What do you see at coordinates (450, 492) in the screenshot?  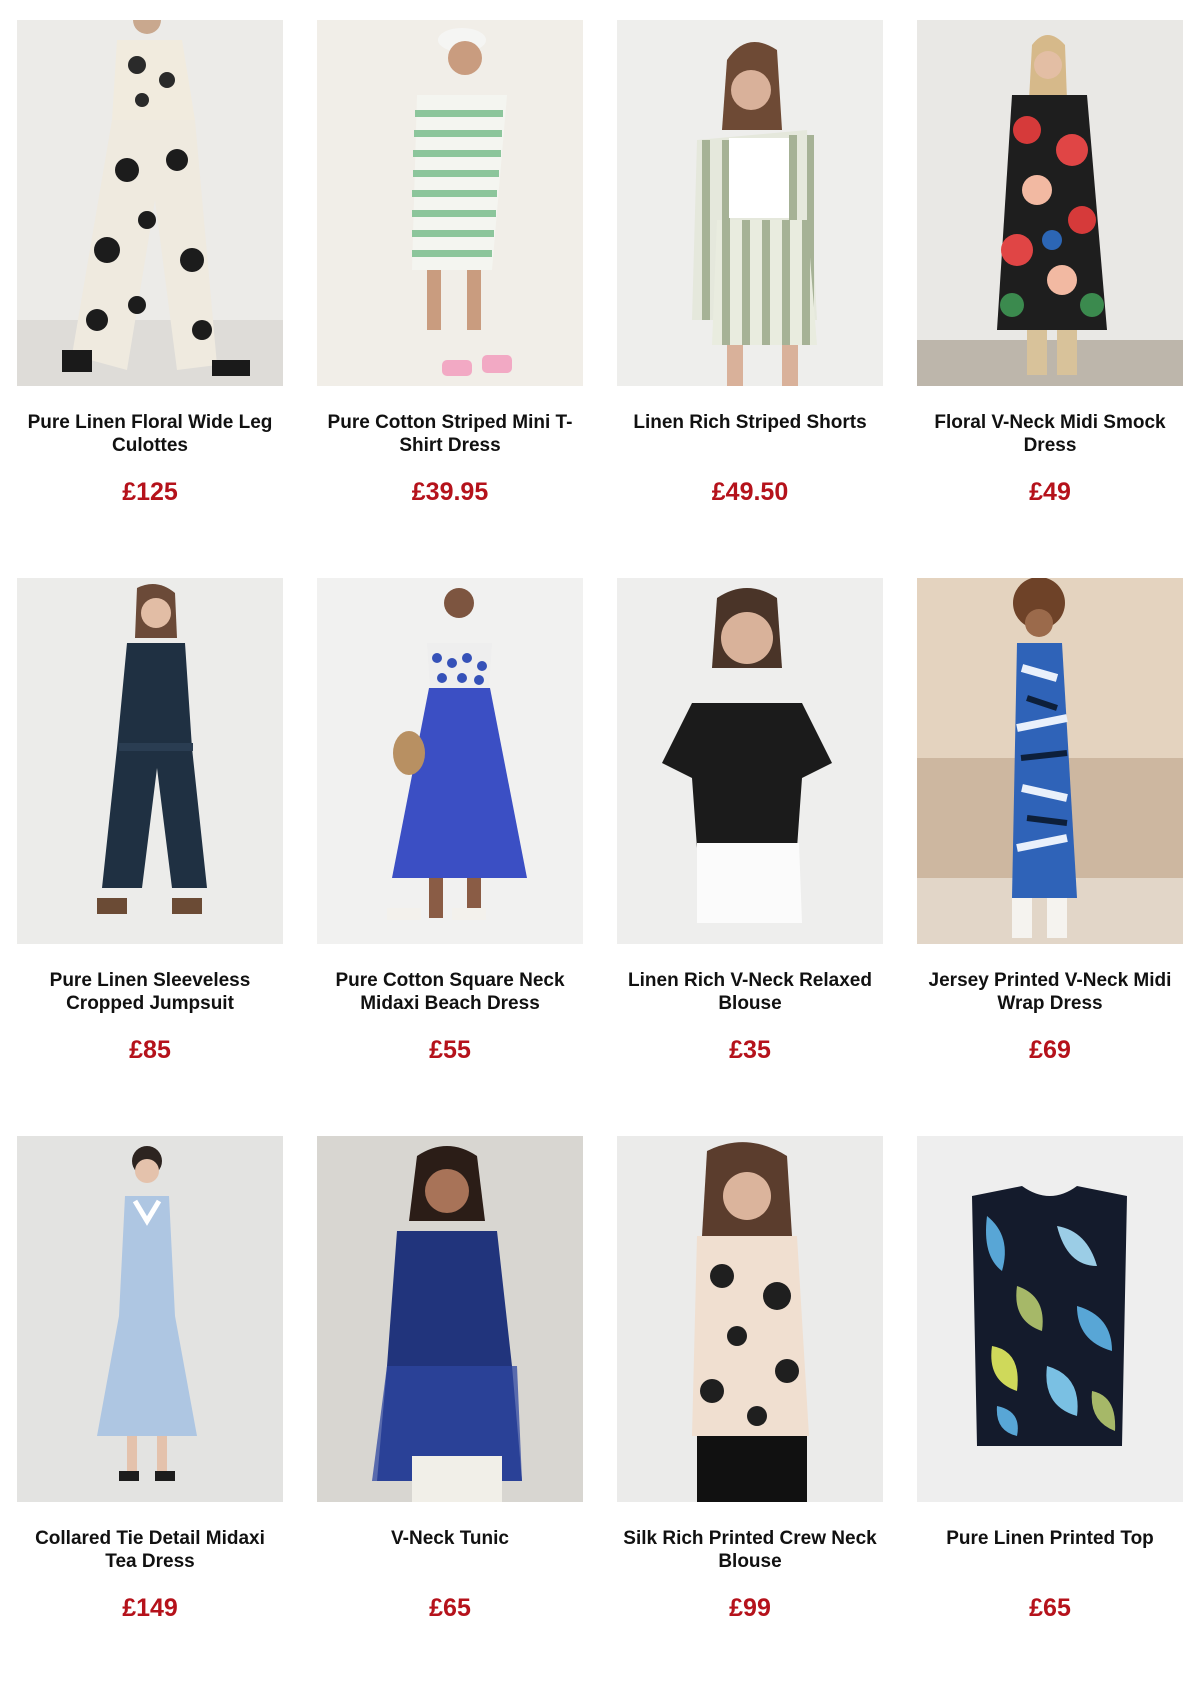 I see `product-price: £39.95` at bounding box center [450, 492].